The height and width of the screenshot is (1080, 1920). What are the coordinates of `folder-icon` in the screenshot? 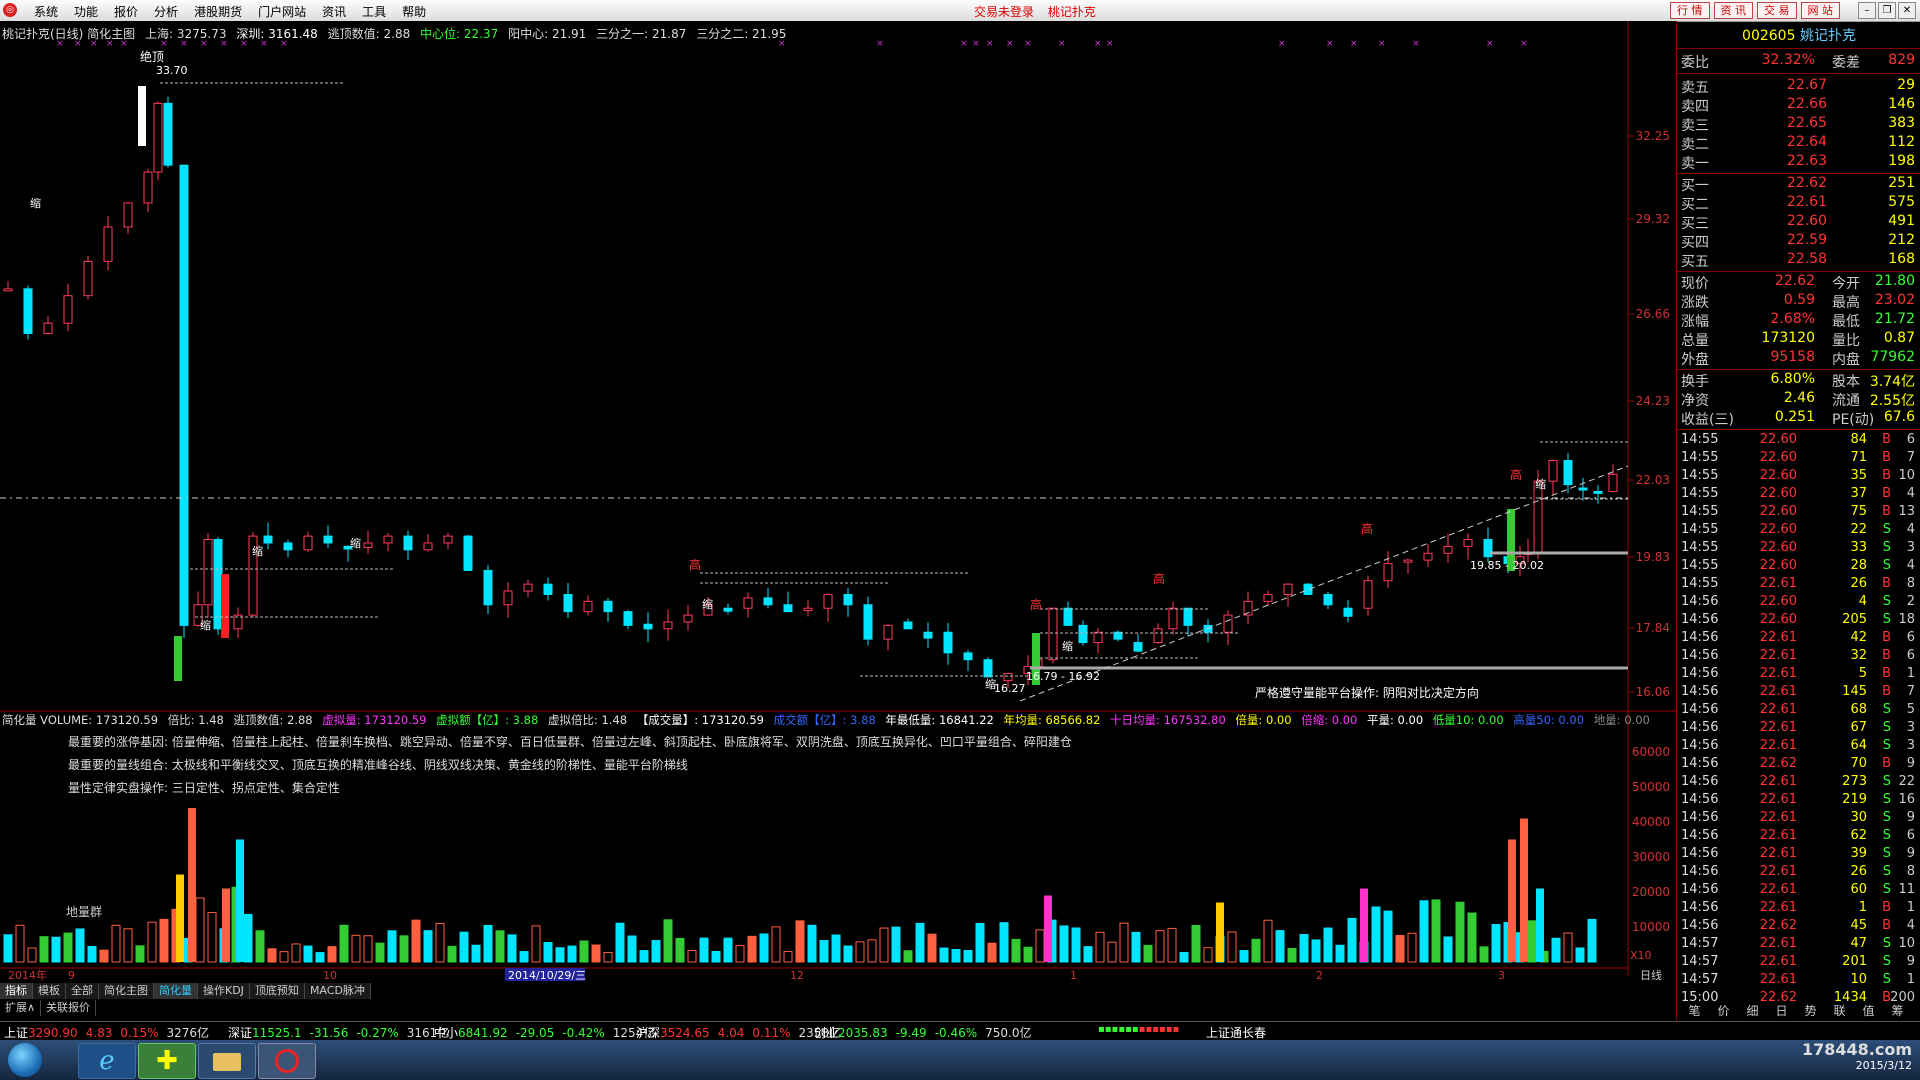 It's located at (227, 1061).